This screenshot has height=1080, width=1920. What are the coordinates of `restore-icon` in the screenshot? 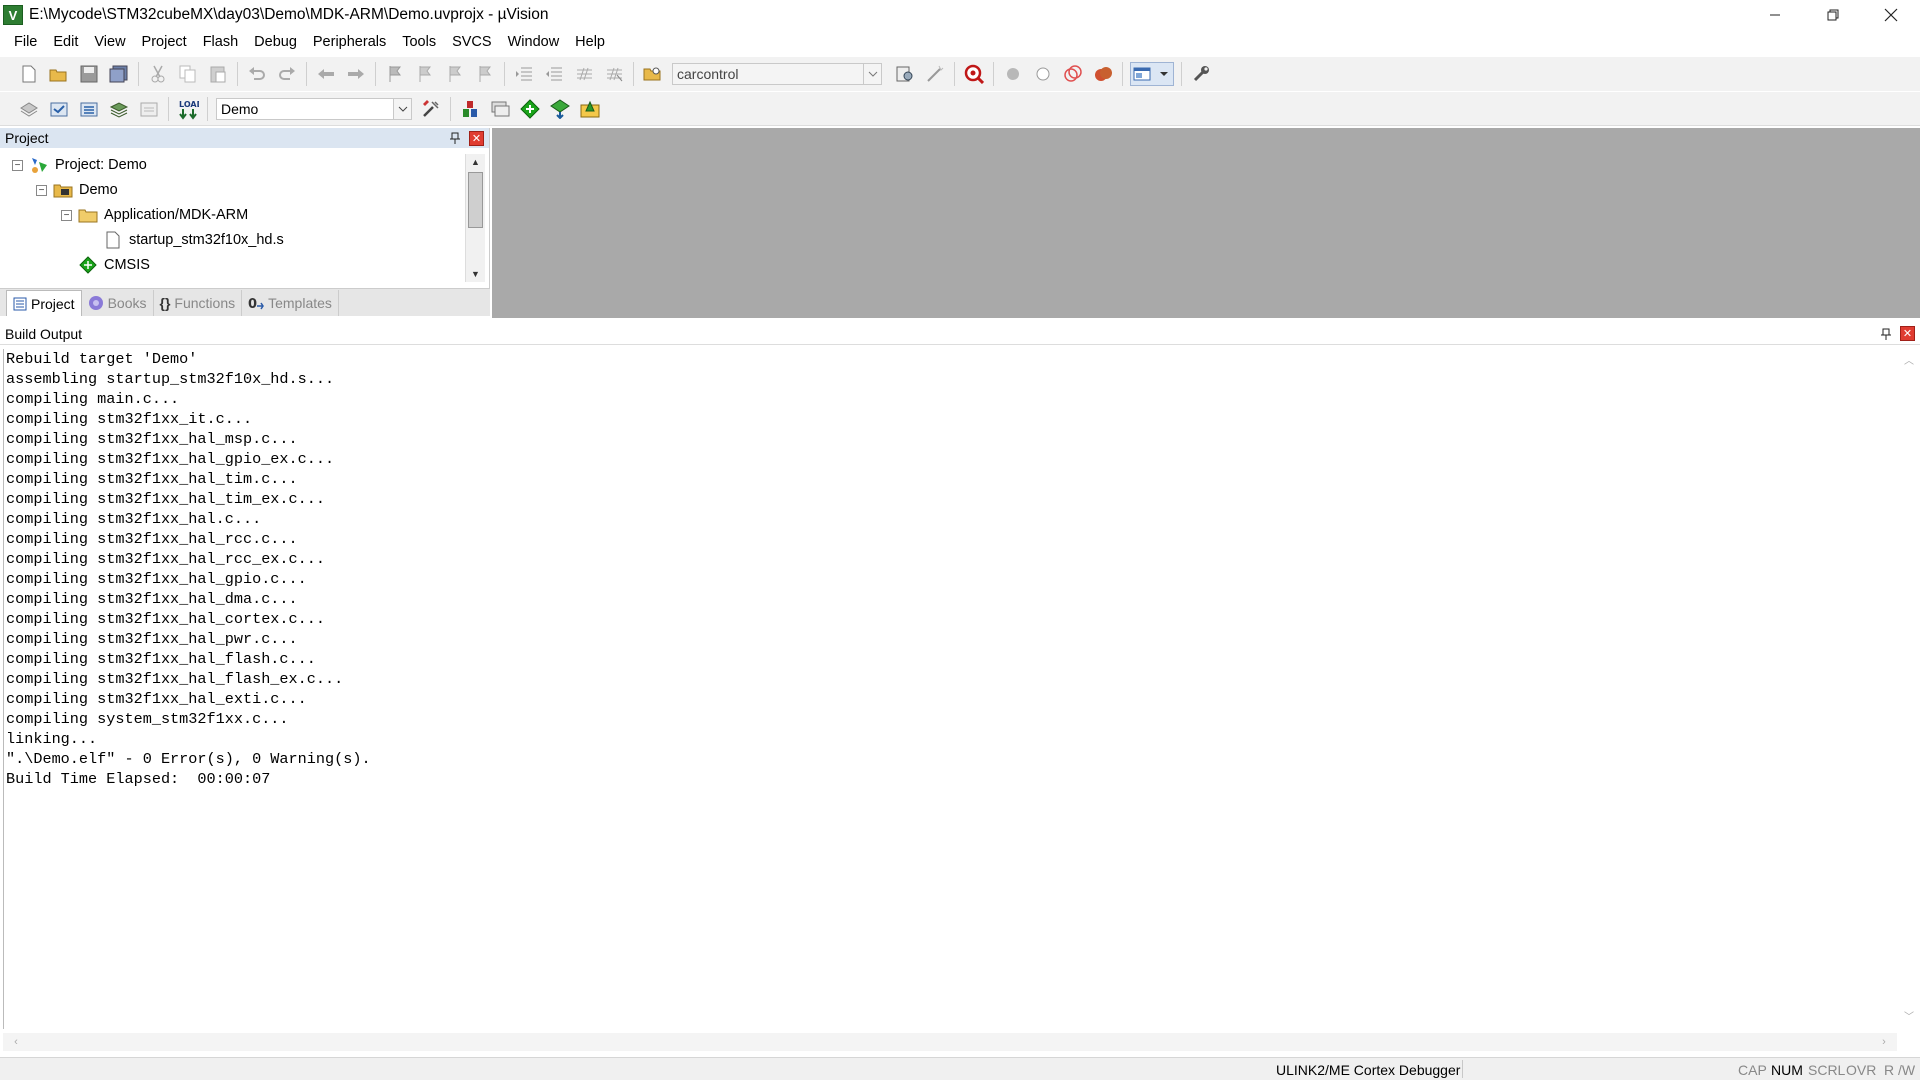 It's located at (1833, 15).